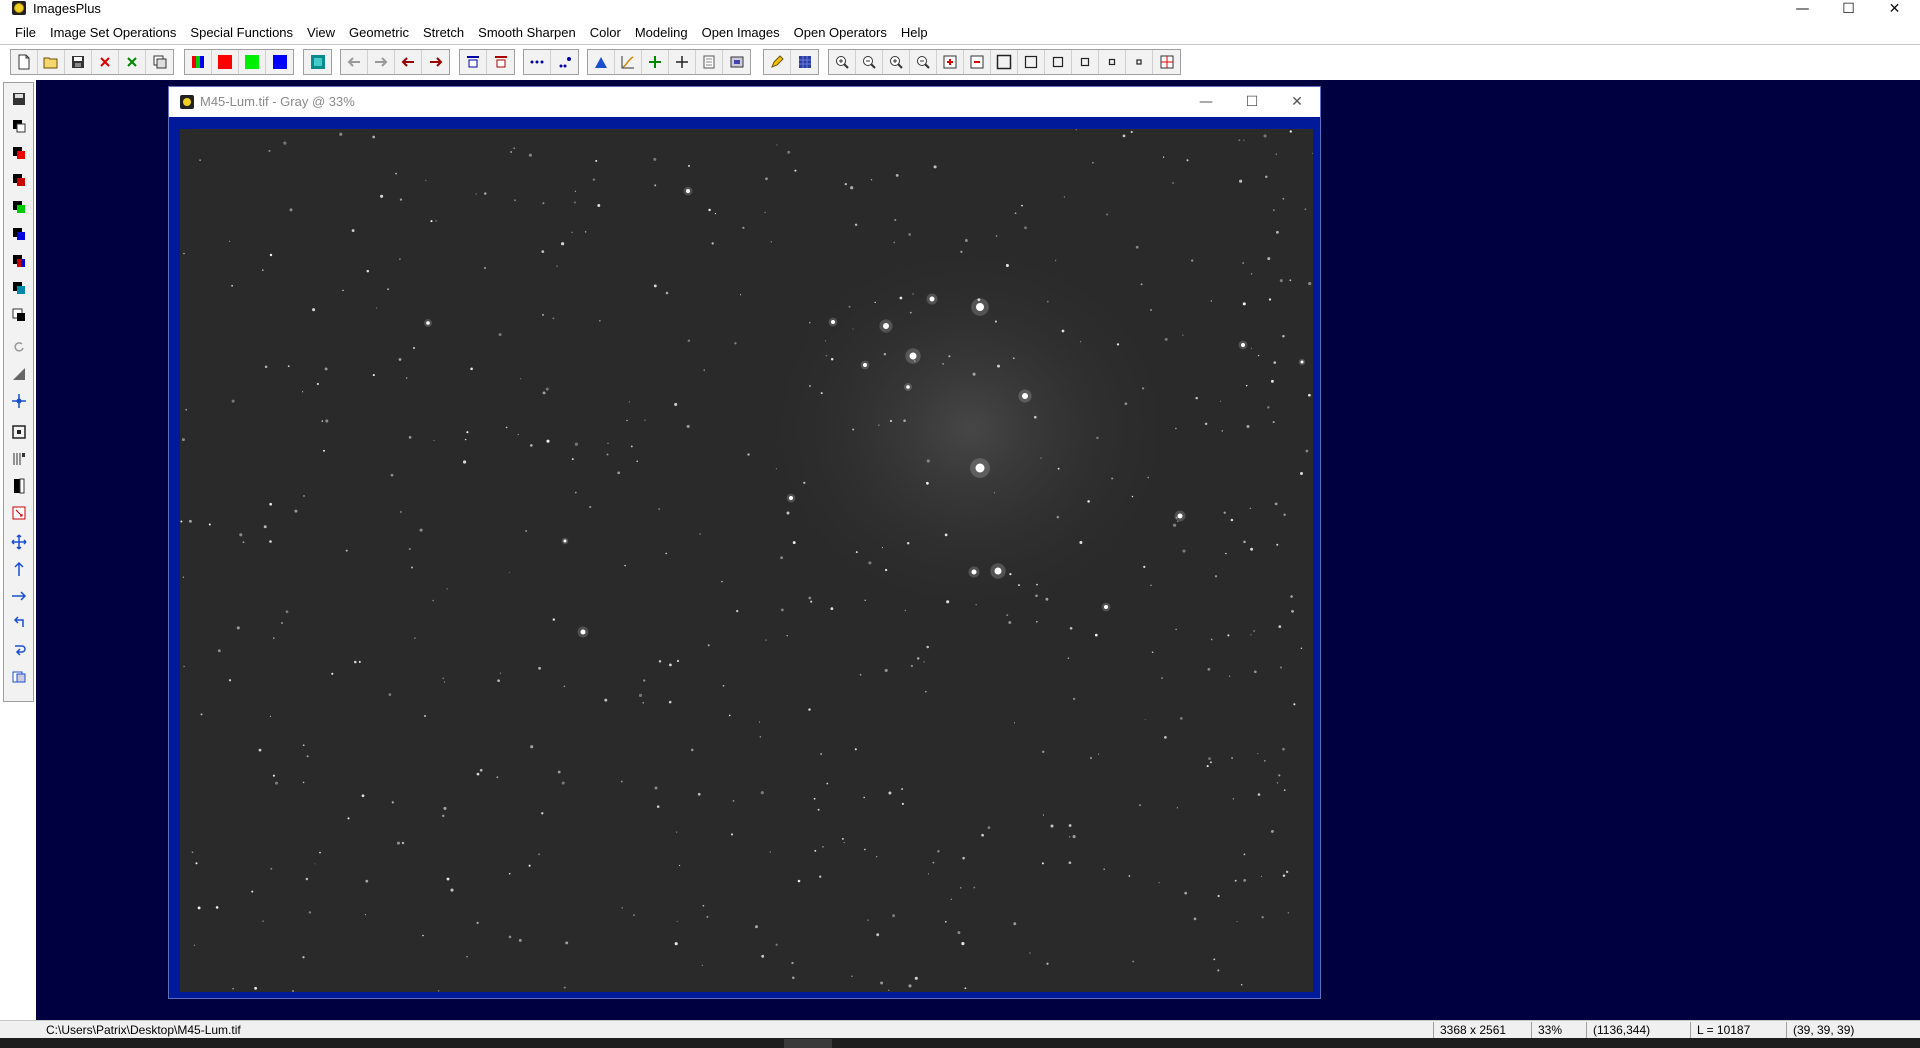 This screenshot has width=1920, height=1048. What do you see at coordinates (19, 207) in the screenshot?
I see `green-square-icon` at bounding box center [19, 207].